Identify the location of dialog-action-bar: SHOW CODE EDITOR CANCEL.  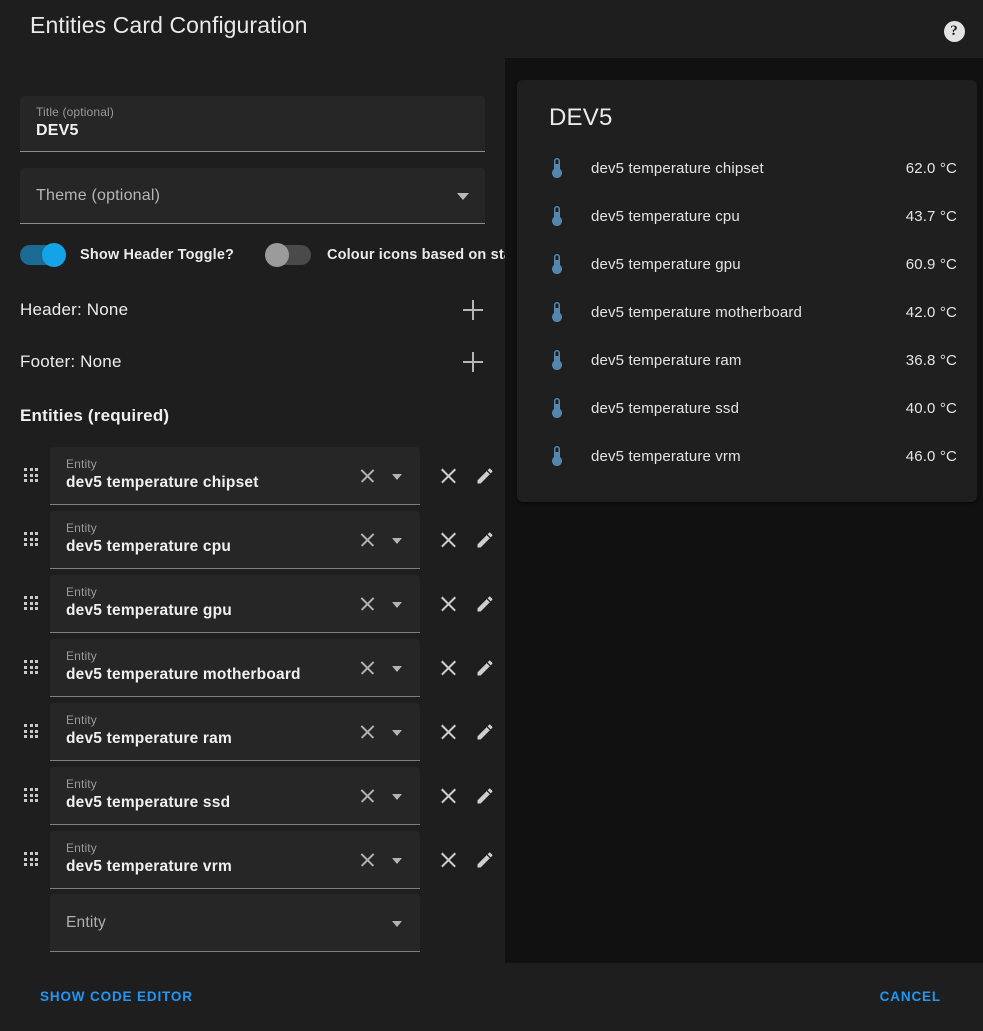
(491, 997).